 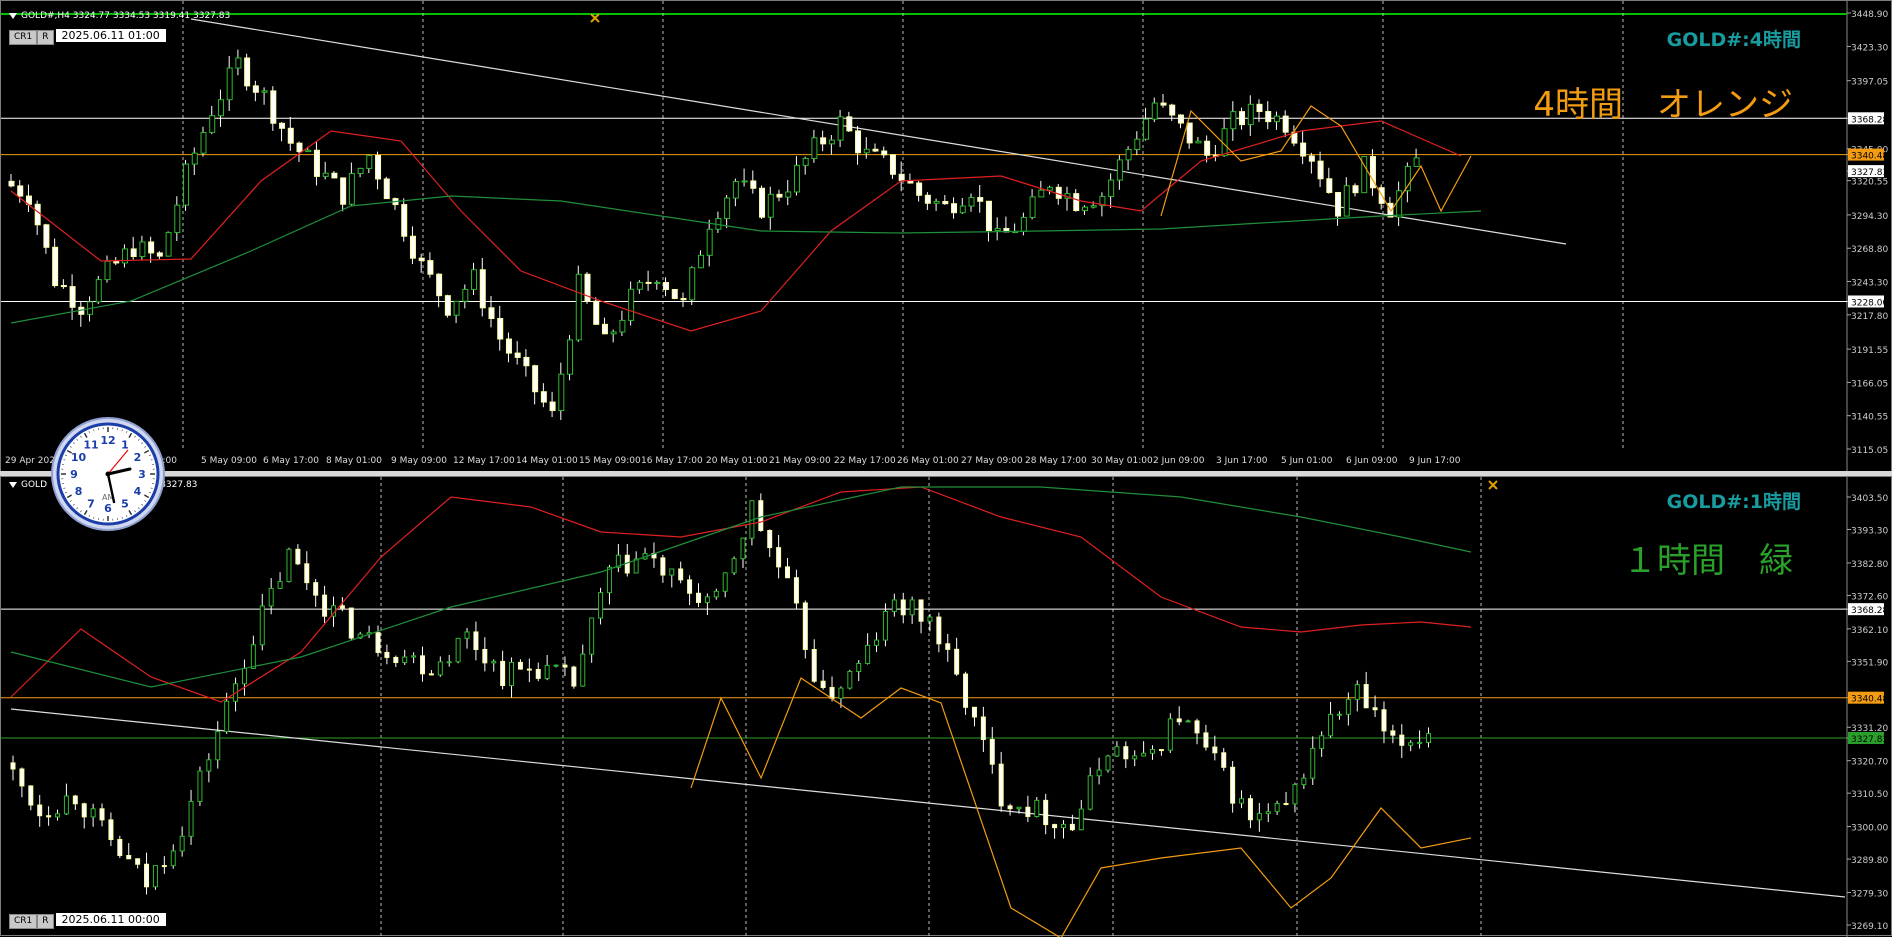 I want to click on time-axis-label: 6 Jun 09:00, so click(x=1372, y=461).